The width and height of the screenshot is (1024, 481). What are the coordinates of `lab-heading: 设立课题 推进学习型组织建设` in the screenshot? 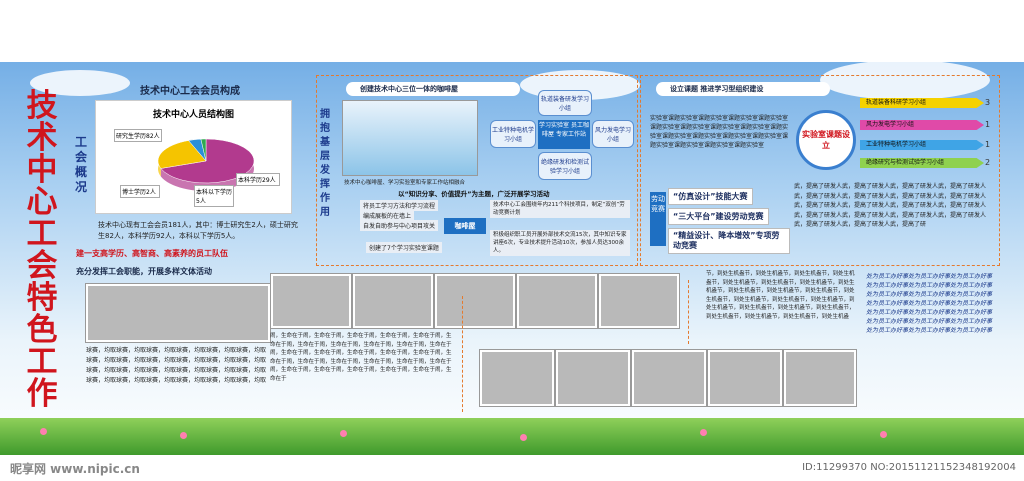 It's located at (743, 89).